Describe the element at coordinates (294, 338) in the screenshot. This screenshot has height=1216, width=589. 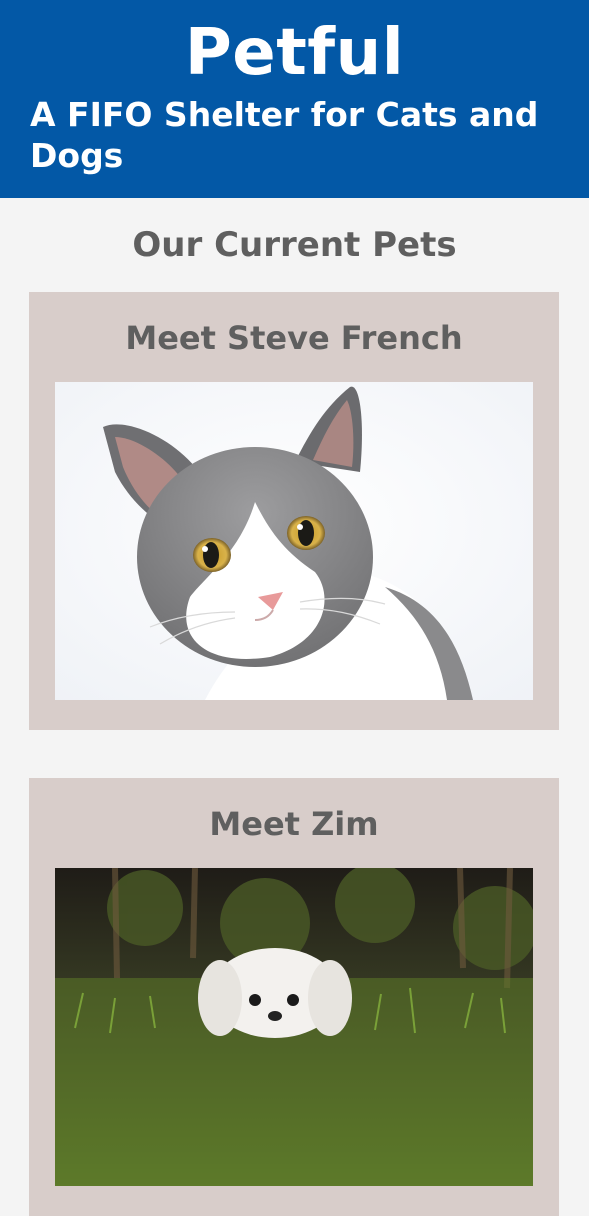
I see `pet-name: Meet Steve French` at that location.